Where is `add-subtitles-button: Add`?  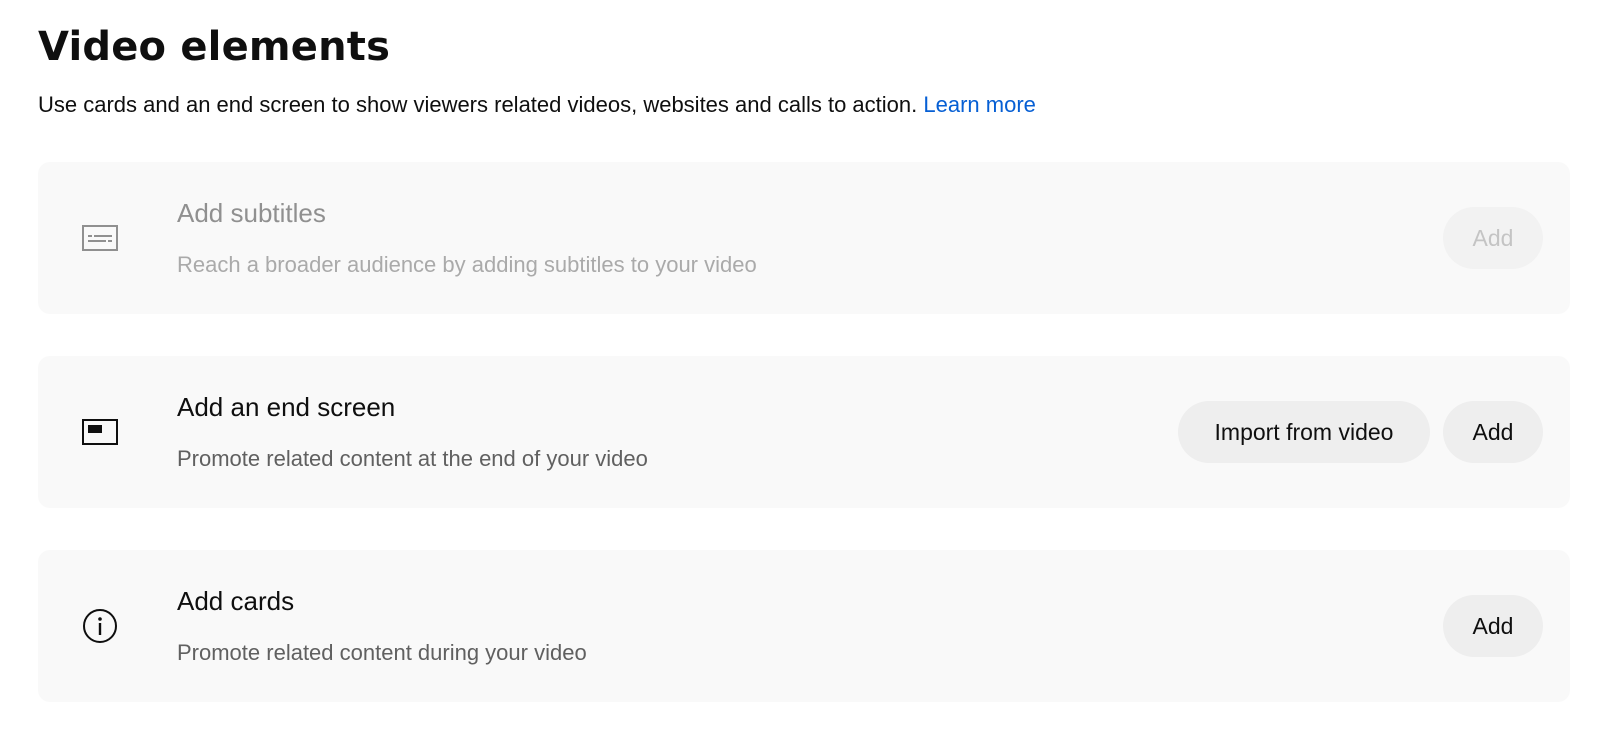 add-subtitles-button: Add is located at coordinates (1493, 238).